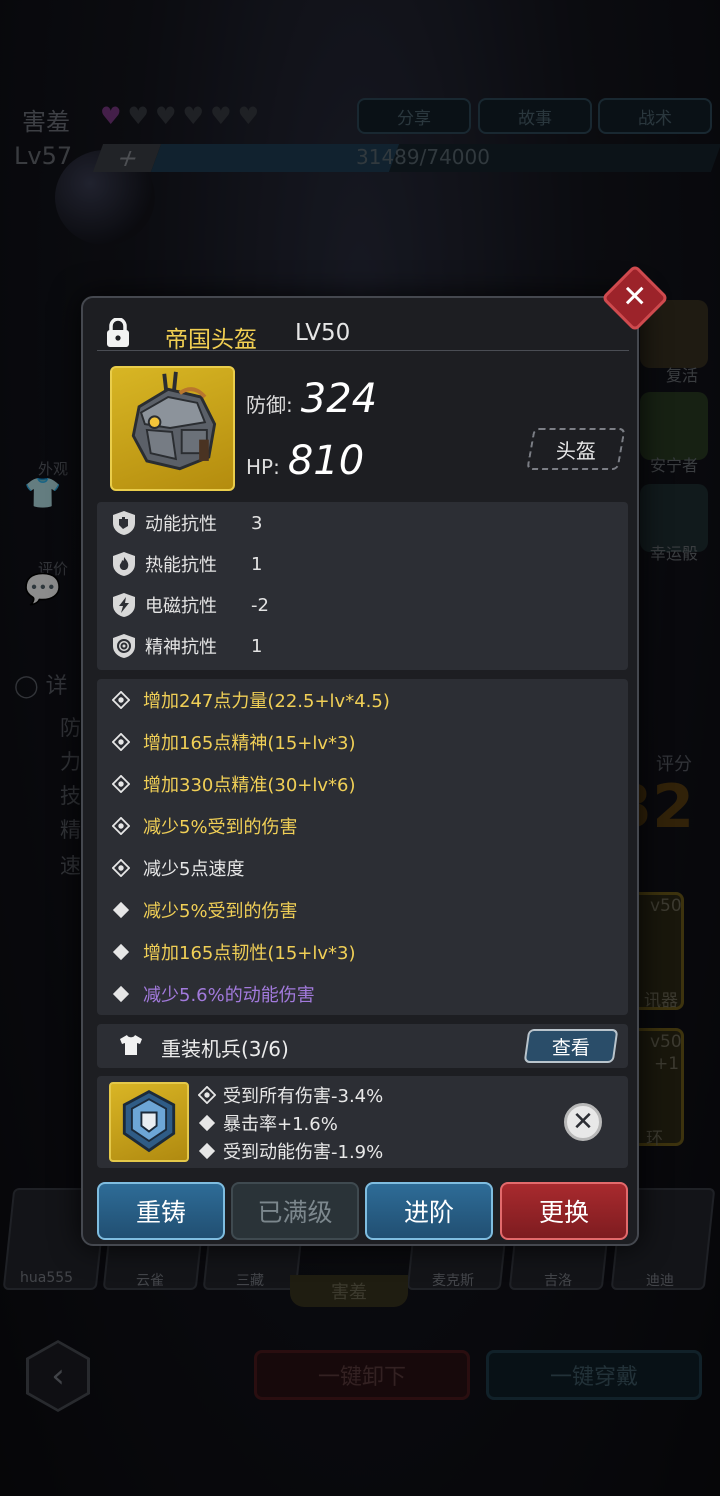 Image resolution: width=720 pixels, height=1496 pixels. What do you see at coordinates (181, 647) in the screenshot?
I see `resistance-label: 精神抗性` at bounding box center [181, 647].